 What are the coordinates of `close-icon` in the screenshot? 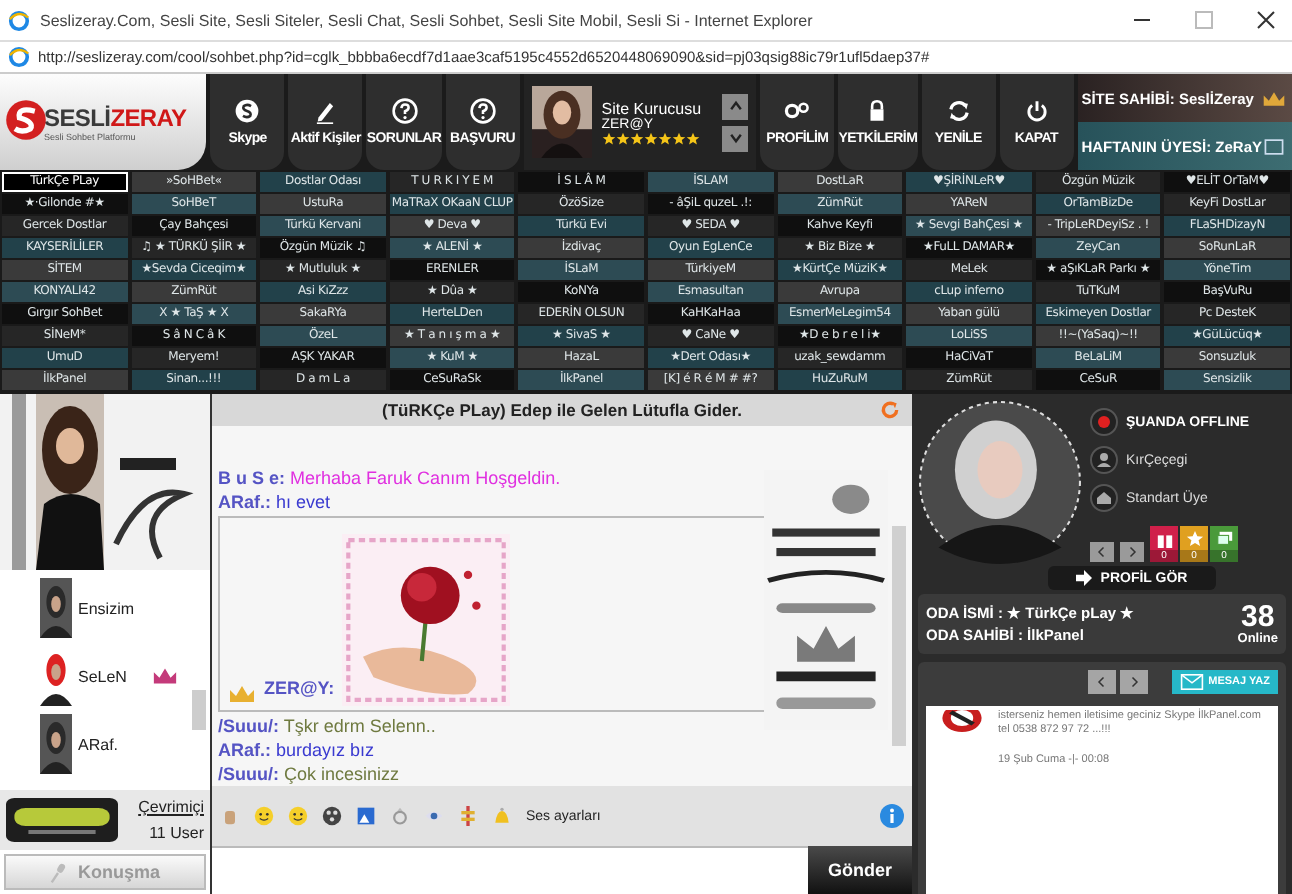 It's located at (1266, 20).